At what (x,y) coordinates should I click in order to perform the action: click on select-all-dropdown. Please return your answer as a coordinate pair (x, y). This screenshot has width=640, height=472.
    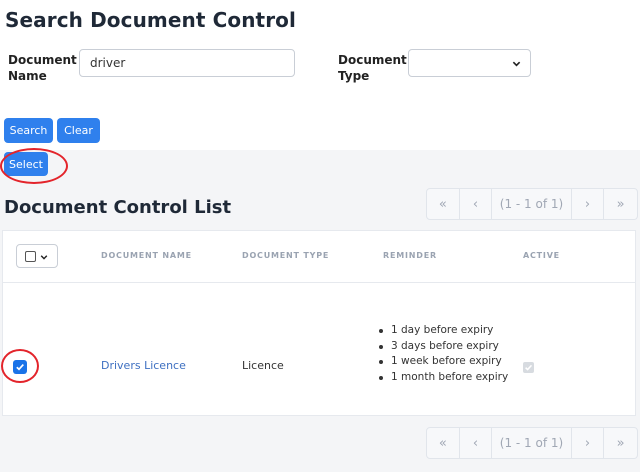
    Looking at the image, I should click on (37, 256).